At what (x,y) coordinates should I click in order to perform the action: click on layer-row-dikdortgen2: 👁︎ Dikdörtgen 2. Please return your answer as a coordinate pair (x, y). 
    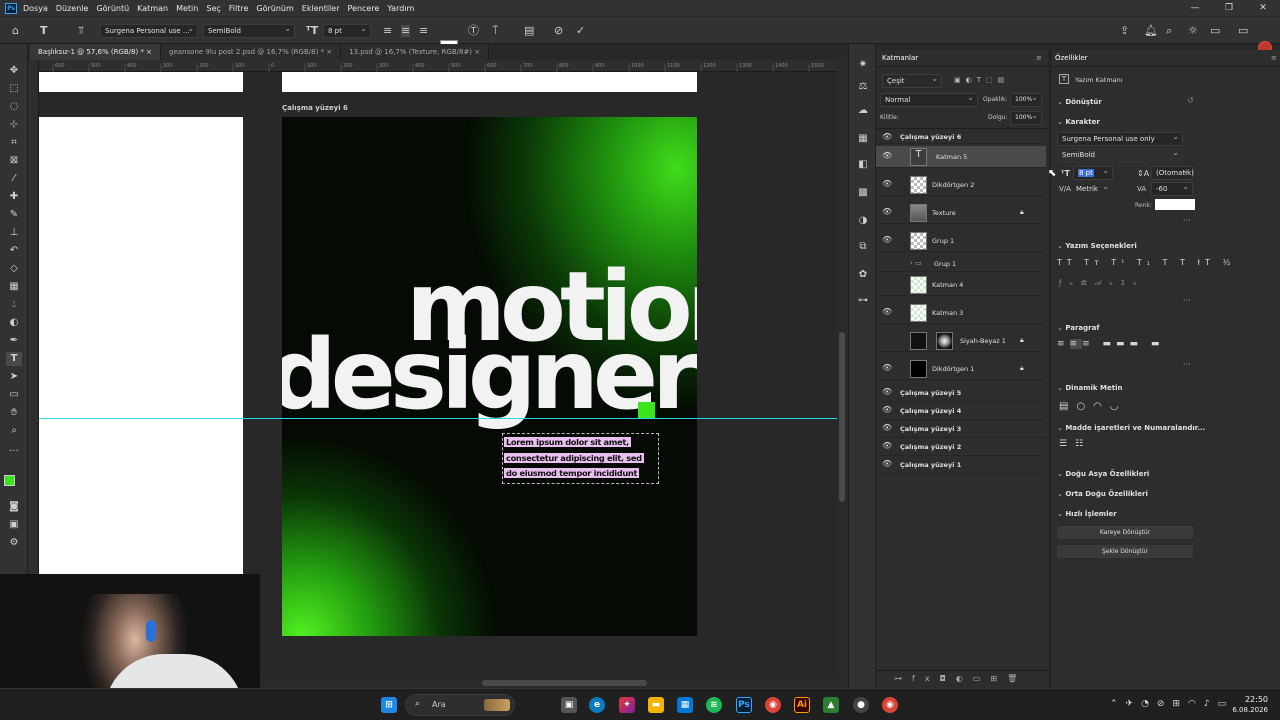
    Looking at the image, I should click on (961, 185).